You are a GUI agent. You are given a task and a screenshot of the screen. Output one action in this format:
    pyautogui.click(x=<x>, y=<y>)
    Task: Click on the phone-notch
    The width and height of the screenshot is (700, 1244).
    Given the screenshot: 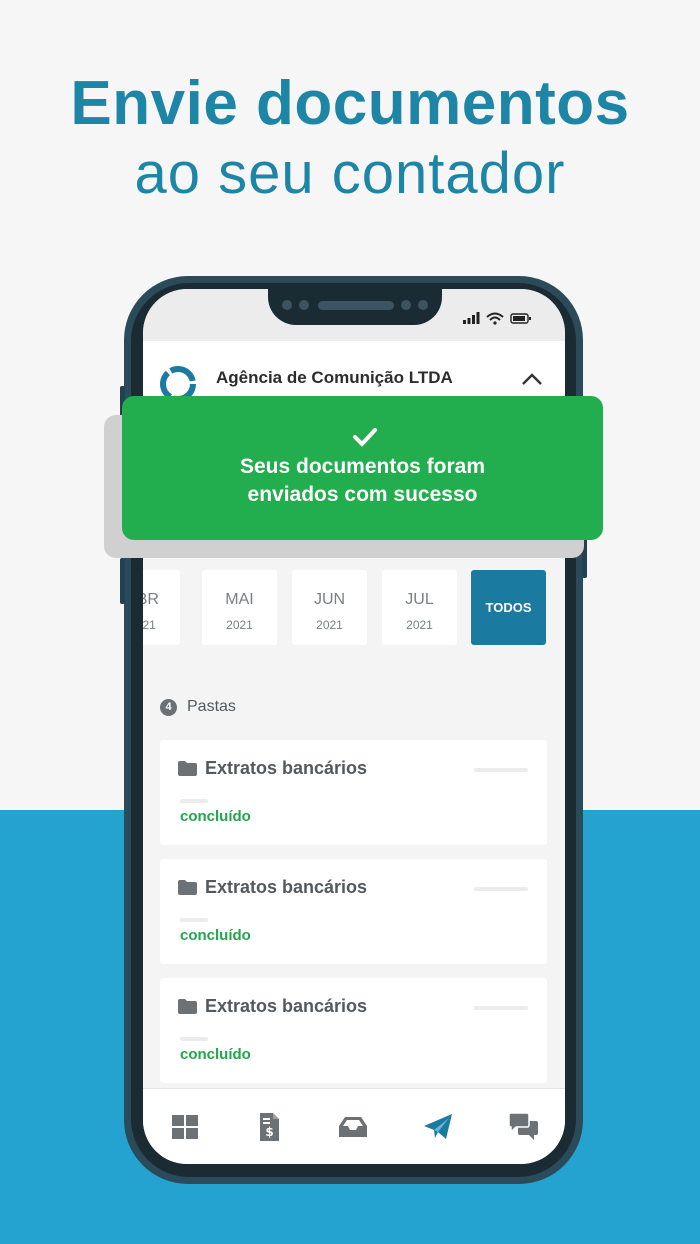 What is the action you would take?
    pyautogui.click(x=355, y=307)
    